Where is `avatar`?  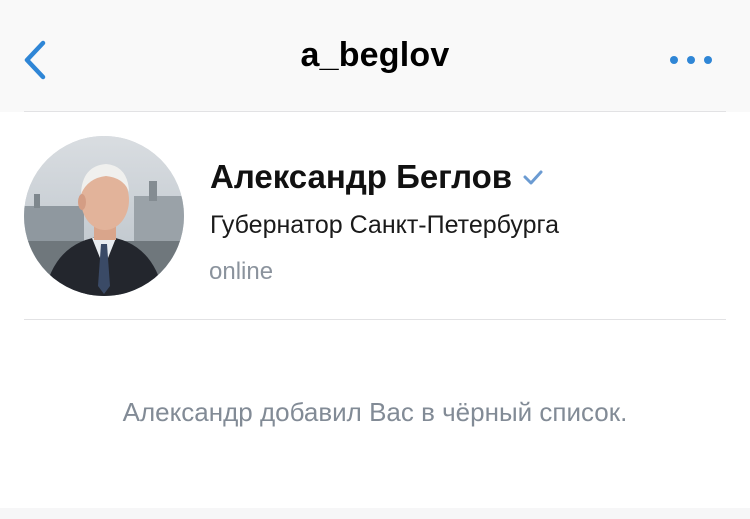
avatar is located at coordinates (104, 216).